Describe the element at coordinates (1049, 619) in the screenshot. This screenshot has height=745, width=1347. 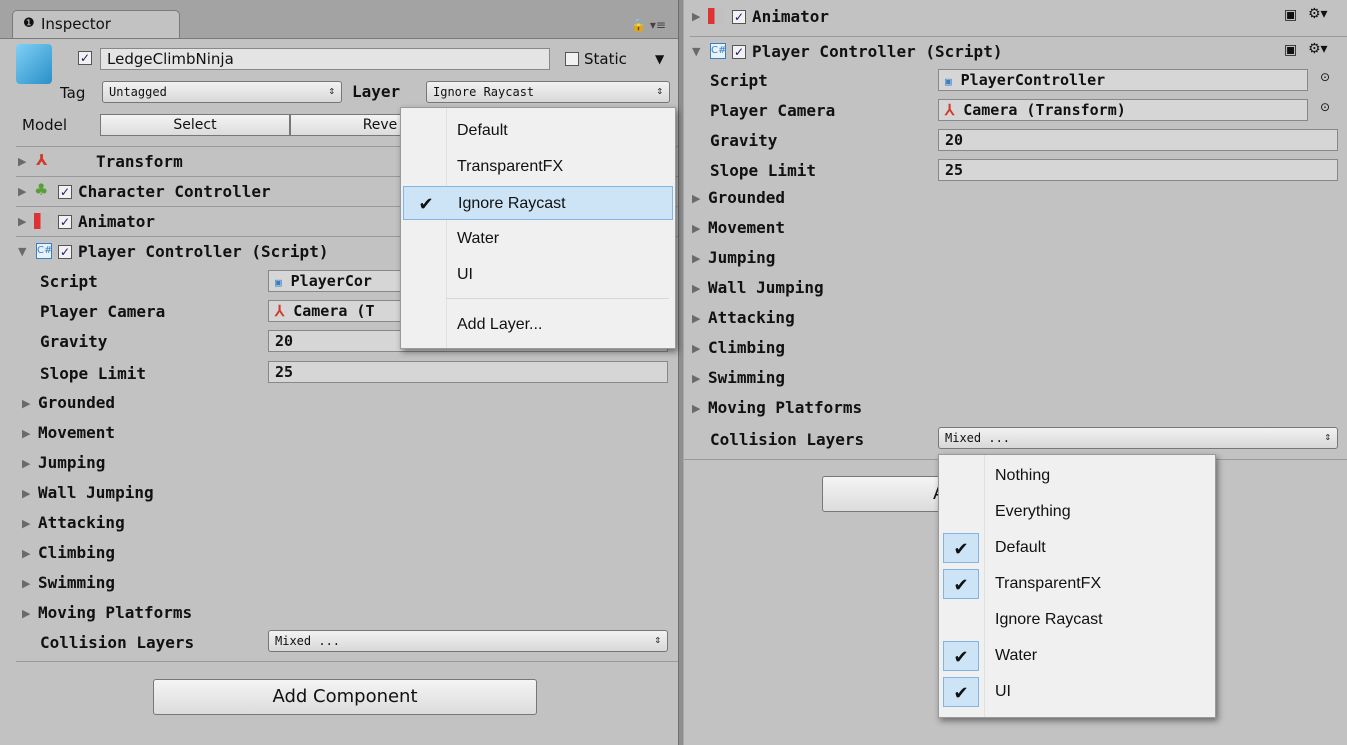
I see `menu-item-label: Ignore Raycast` at that location.